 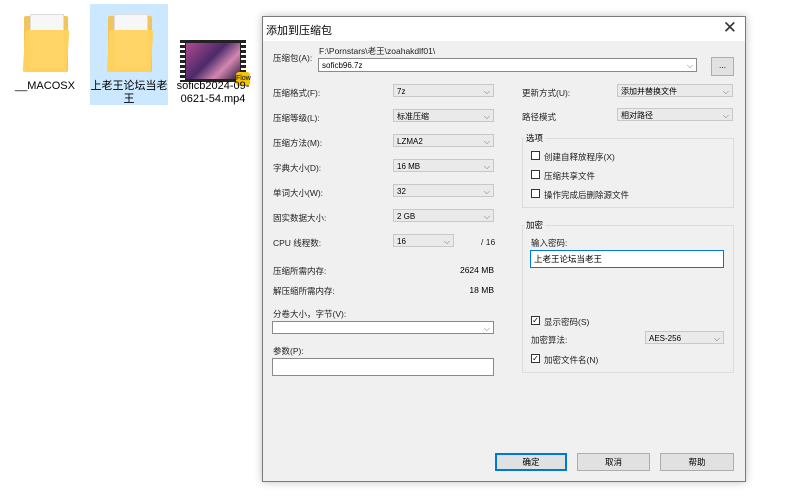 What do you see at coordinates (413, 116) in the screenshot?
I see `level-value: 标准压缩` at bounding box center [413, 116].